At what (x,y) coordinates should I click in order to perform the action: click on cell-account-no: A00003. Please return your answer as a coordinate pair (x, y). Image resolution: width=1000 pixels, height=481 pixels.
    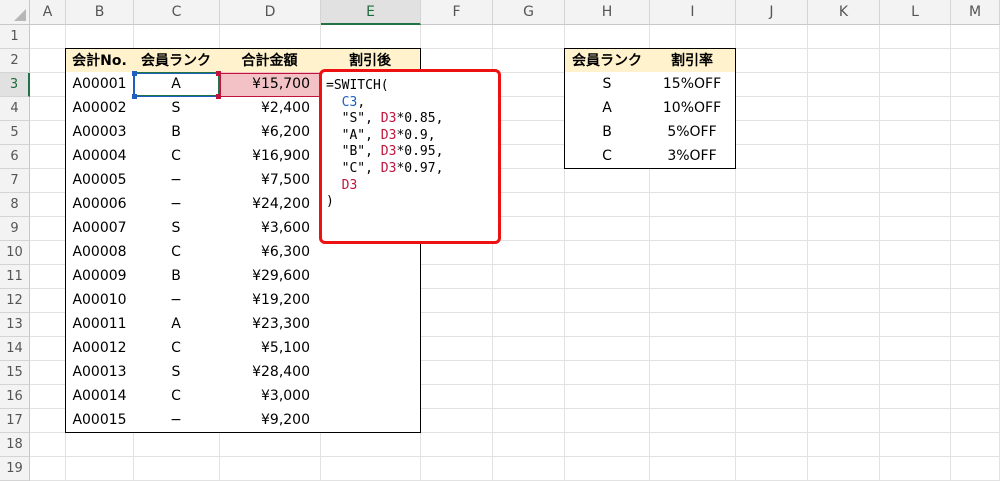
    Looking at the image, I should click on (99, 132).